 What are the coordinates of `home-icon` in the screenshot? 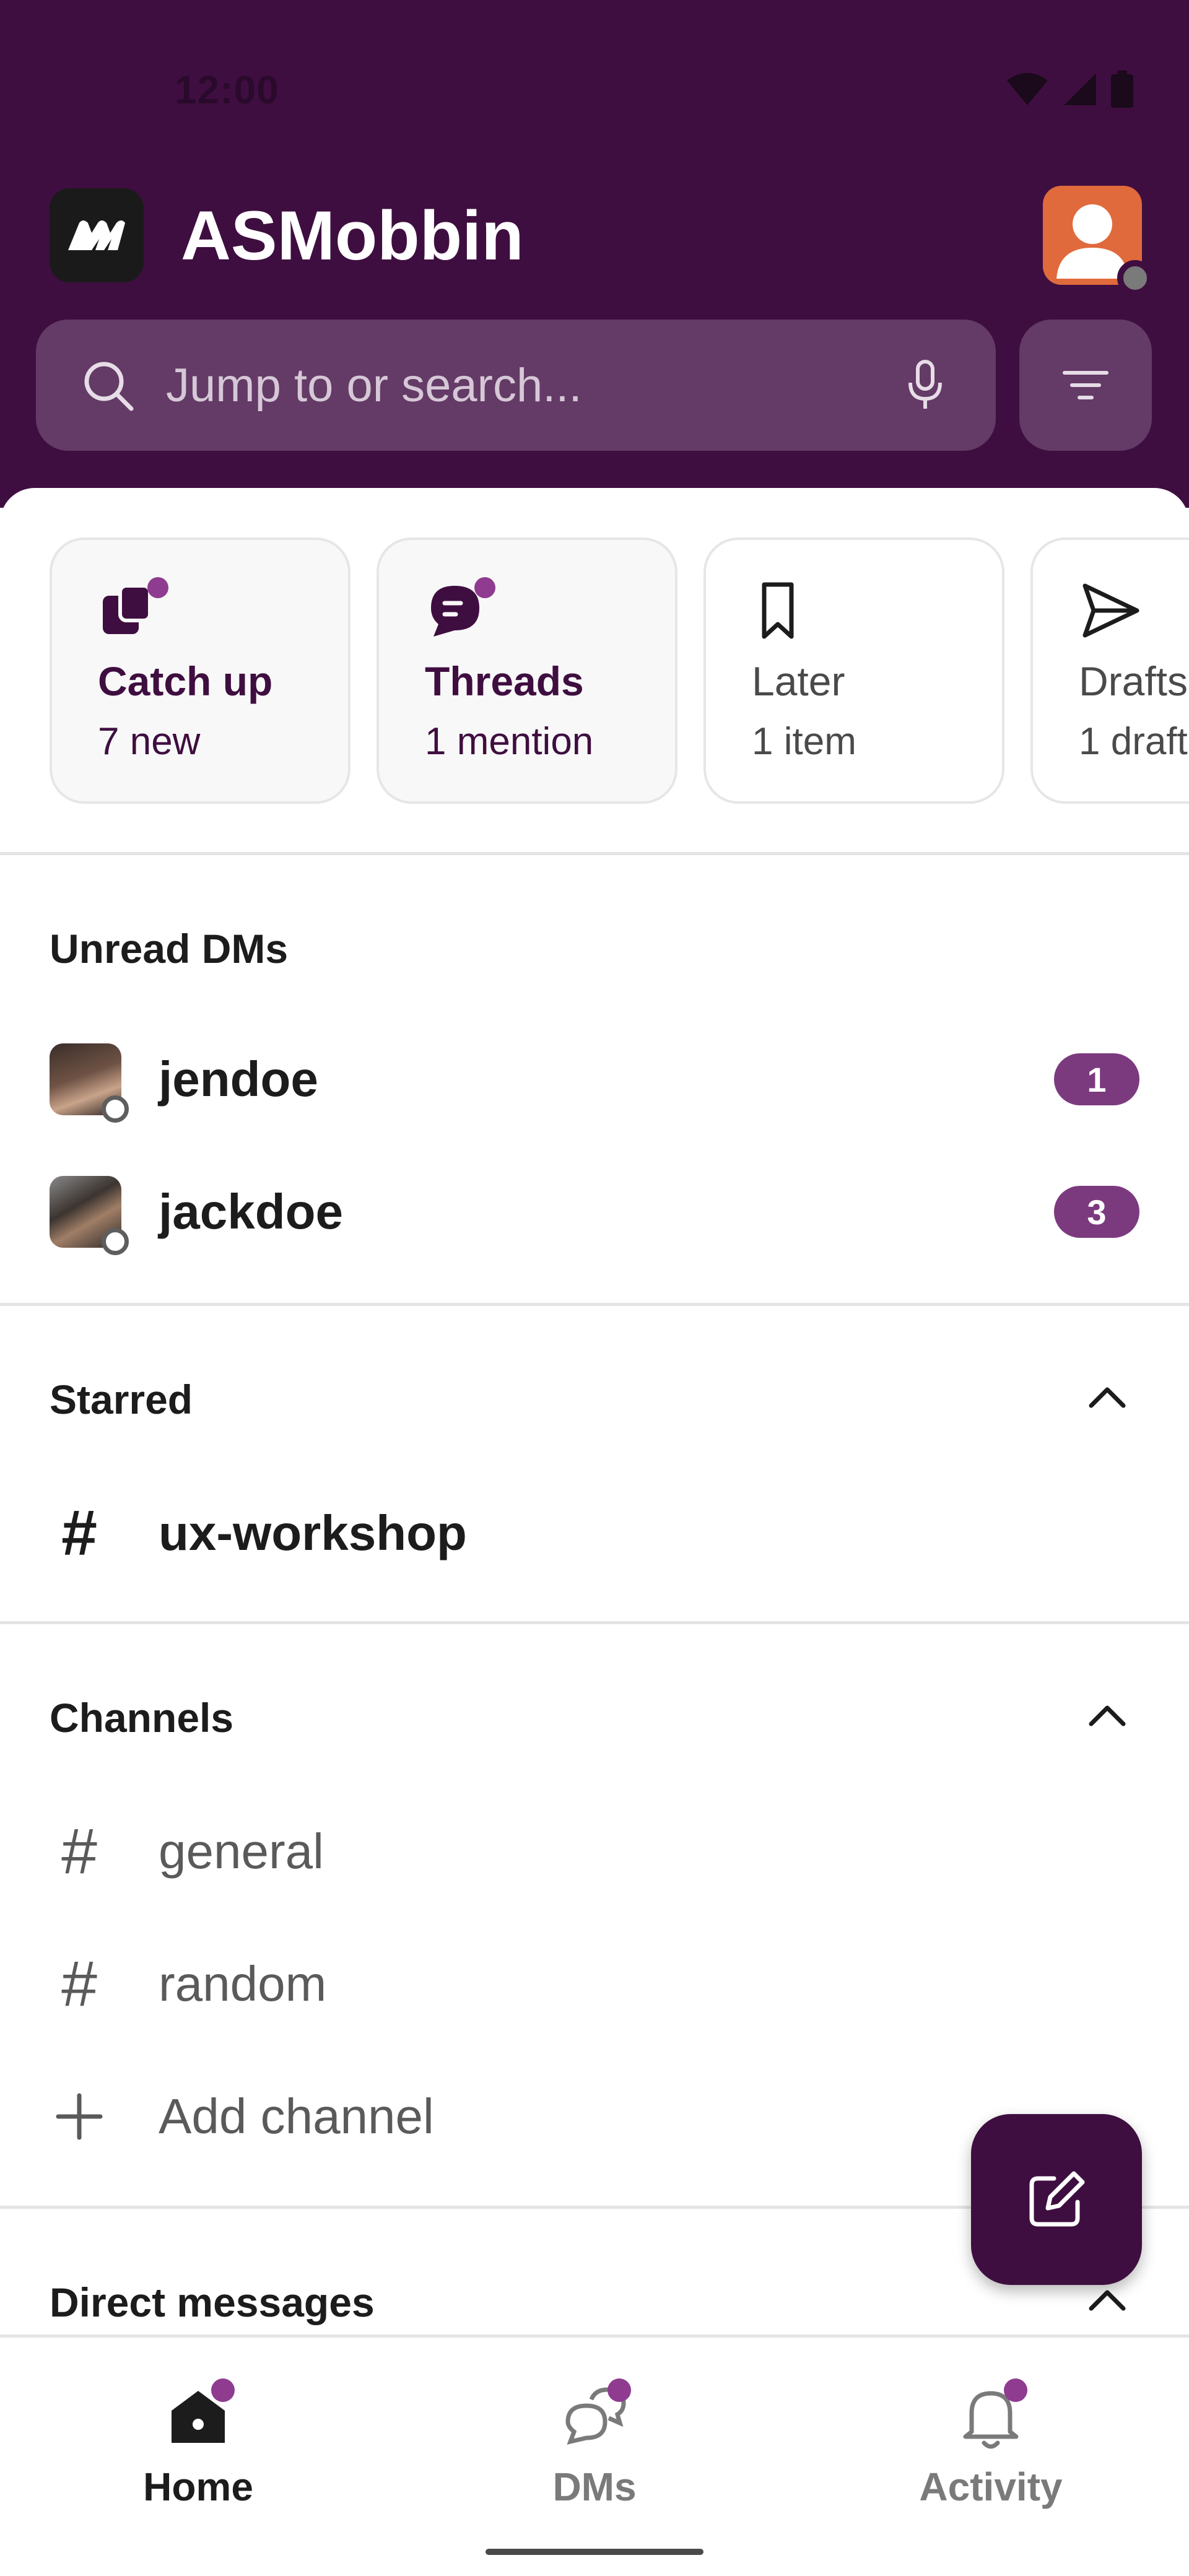 It's located at (198, 2415).